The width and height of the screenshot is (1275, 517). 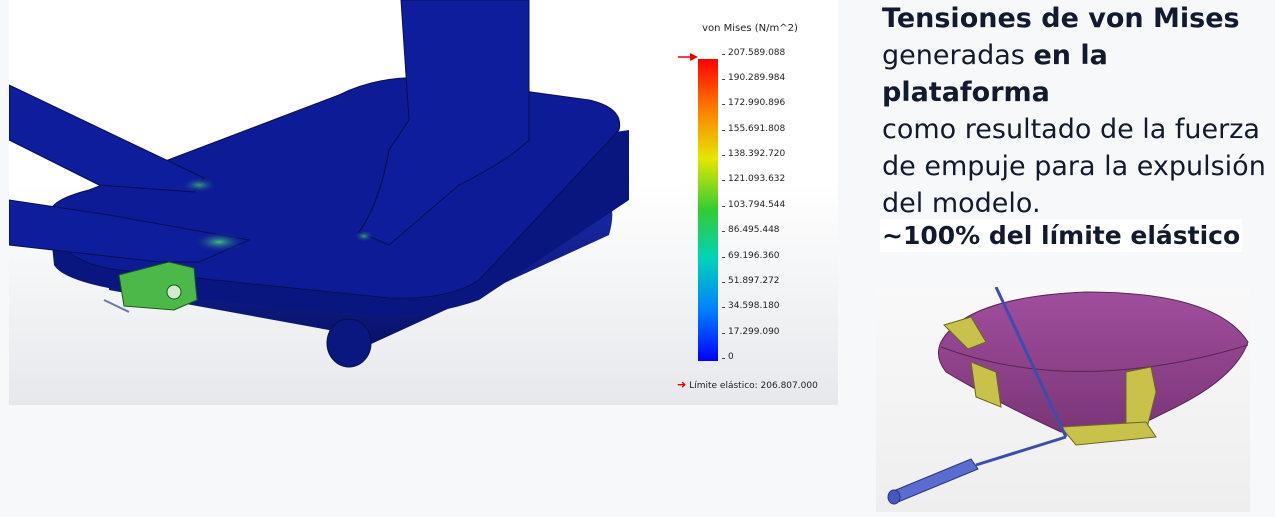 I want to click on legend-tick: 172.990.896, so click(x=753, y=103).